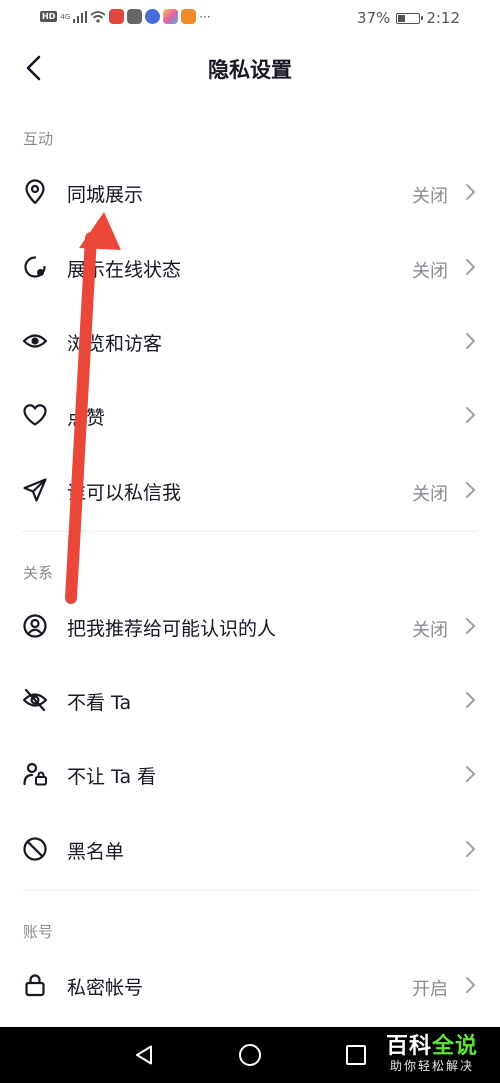 This screenshot has height=1083, width=500. What do you see at coordinates (250, 414) in the screenshot?
I see `setting-row-likes: 点赞` at bounding box center [250, 414].